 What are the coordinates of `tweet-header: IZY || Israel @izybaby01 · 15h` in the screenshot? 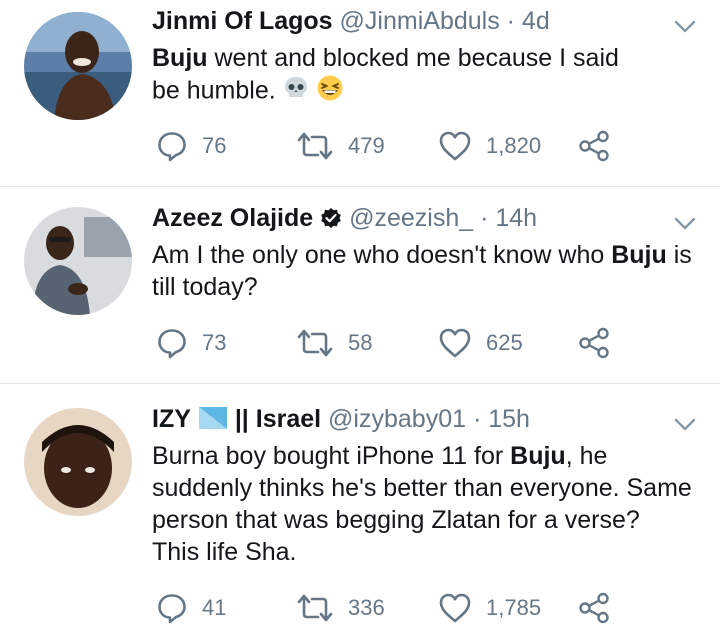 It's located at (341, 421).